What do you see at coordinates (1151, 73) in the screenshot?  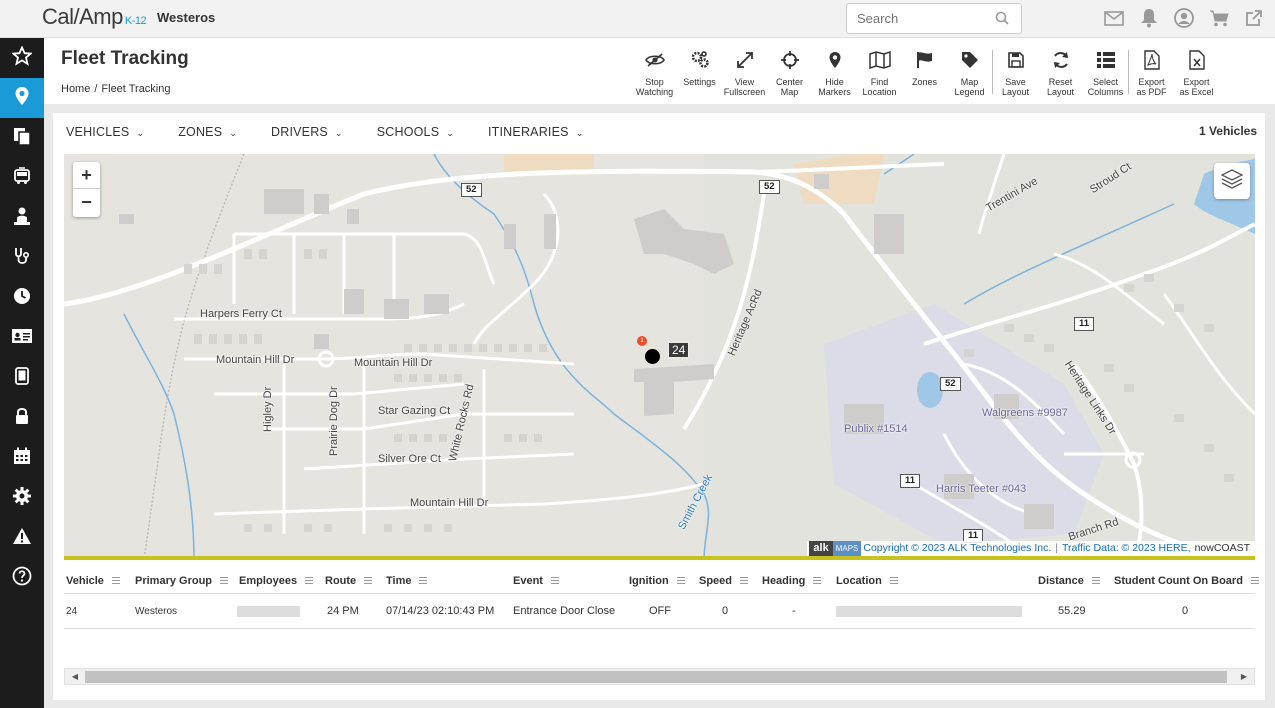 I see `export-pdf-button: Export as PDF` at bounding box center [1151, 73].